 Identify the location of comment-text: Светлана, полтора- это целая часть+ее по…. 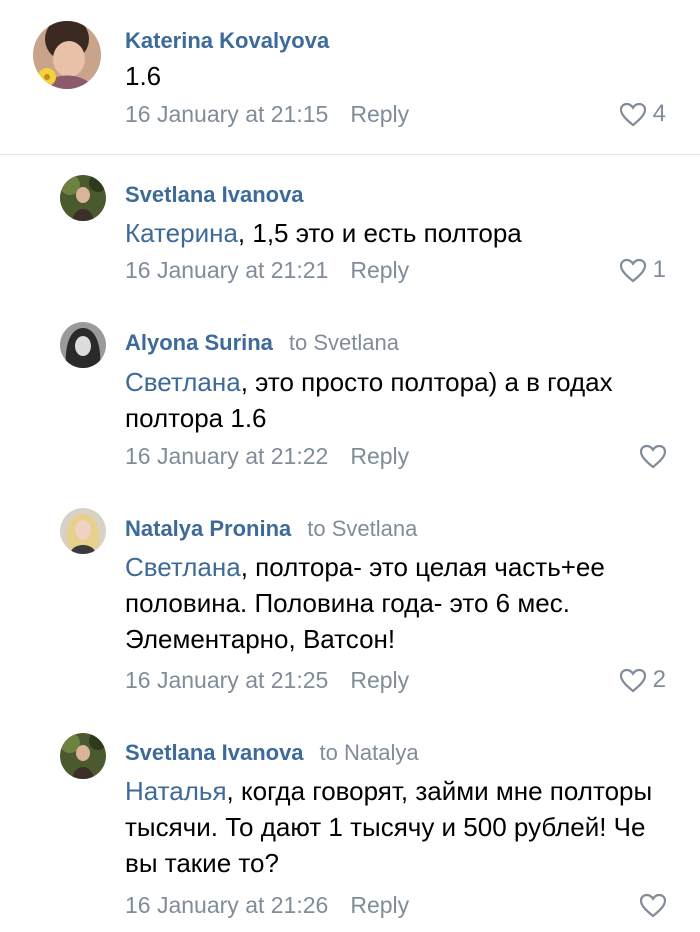
(405, 603).